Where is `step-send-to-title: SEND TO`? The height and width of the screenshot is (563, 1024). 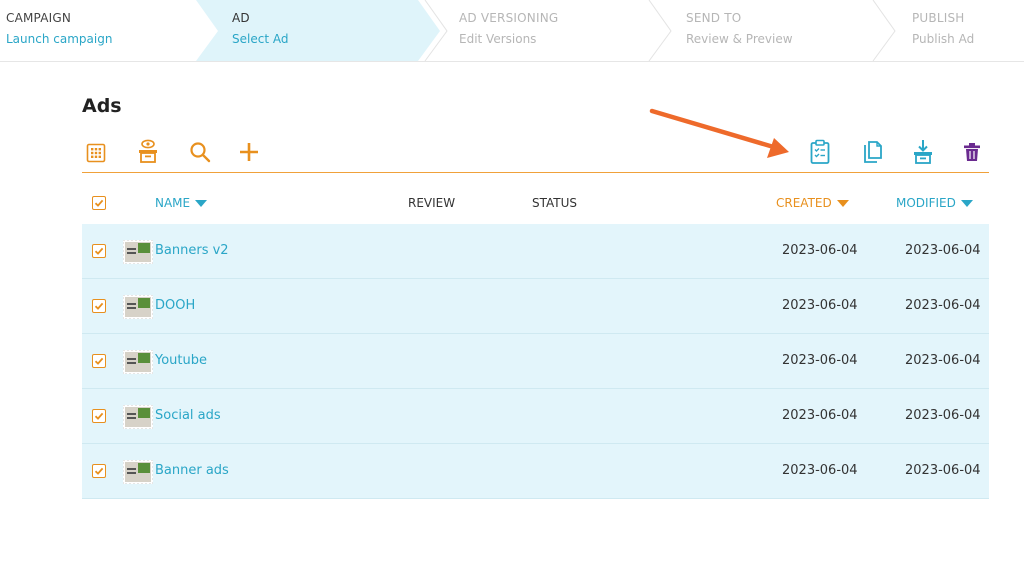 step-send-to-title: SEND TO is located at coordinates (714, 18).